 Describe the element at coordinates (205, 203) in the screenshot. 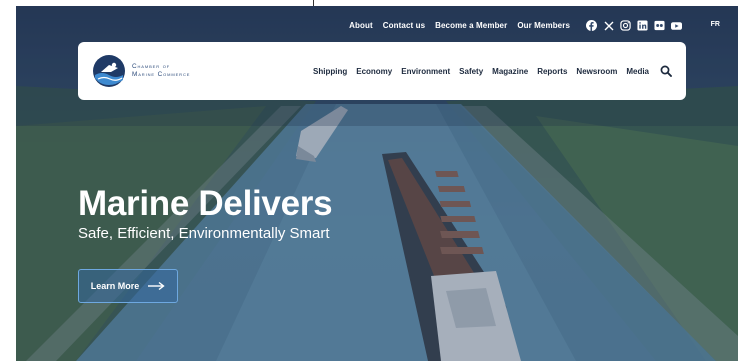

I see `hero-title: Marine Delivers` at that location.